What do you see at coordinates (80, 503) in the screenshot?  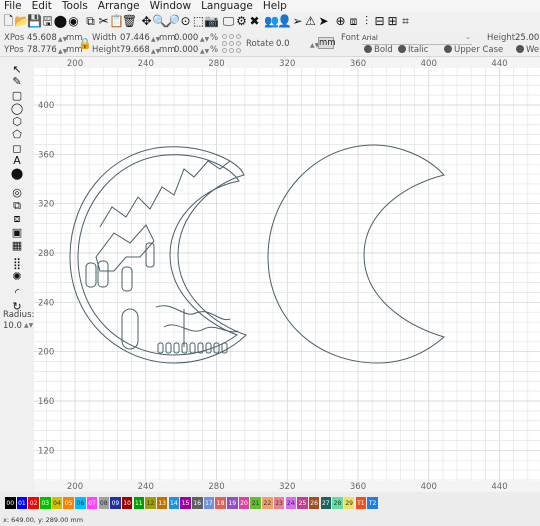 I see `layer-swatch-06: 06` at bounding box center [80, 503].